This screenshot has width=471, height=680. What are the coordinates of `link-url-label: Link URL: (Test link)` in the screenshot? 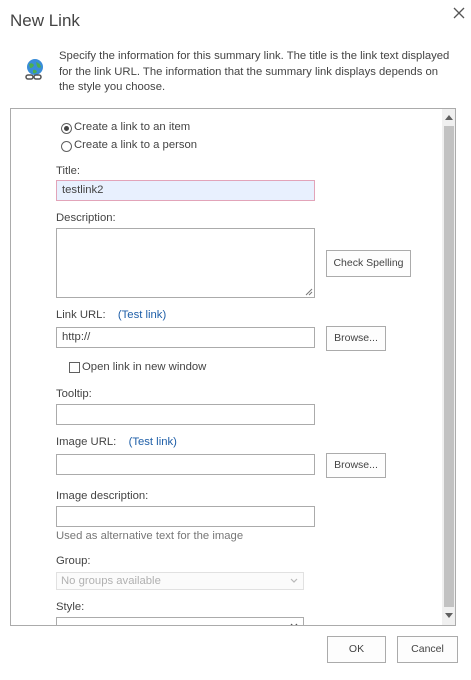 It's located at (111, 315).